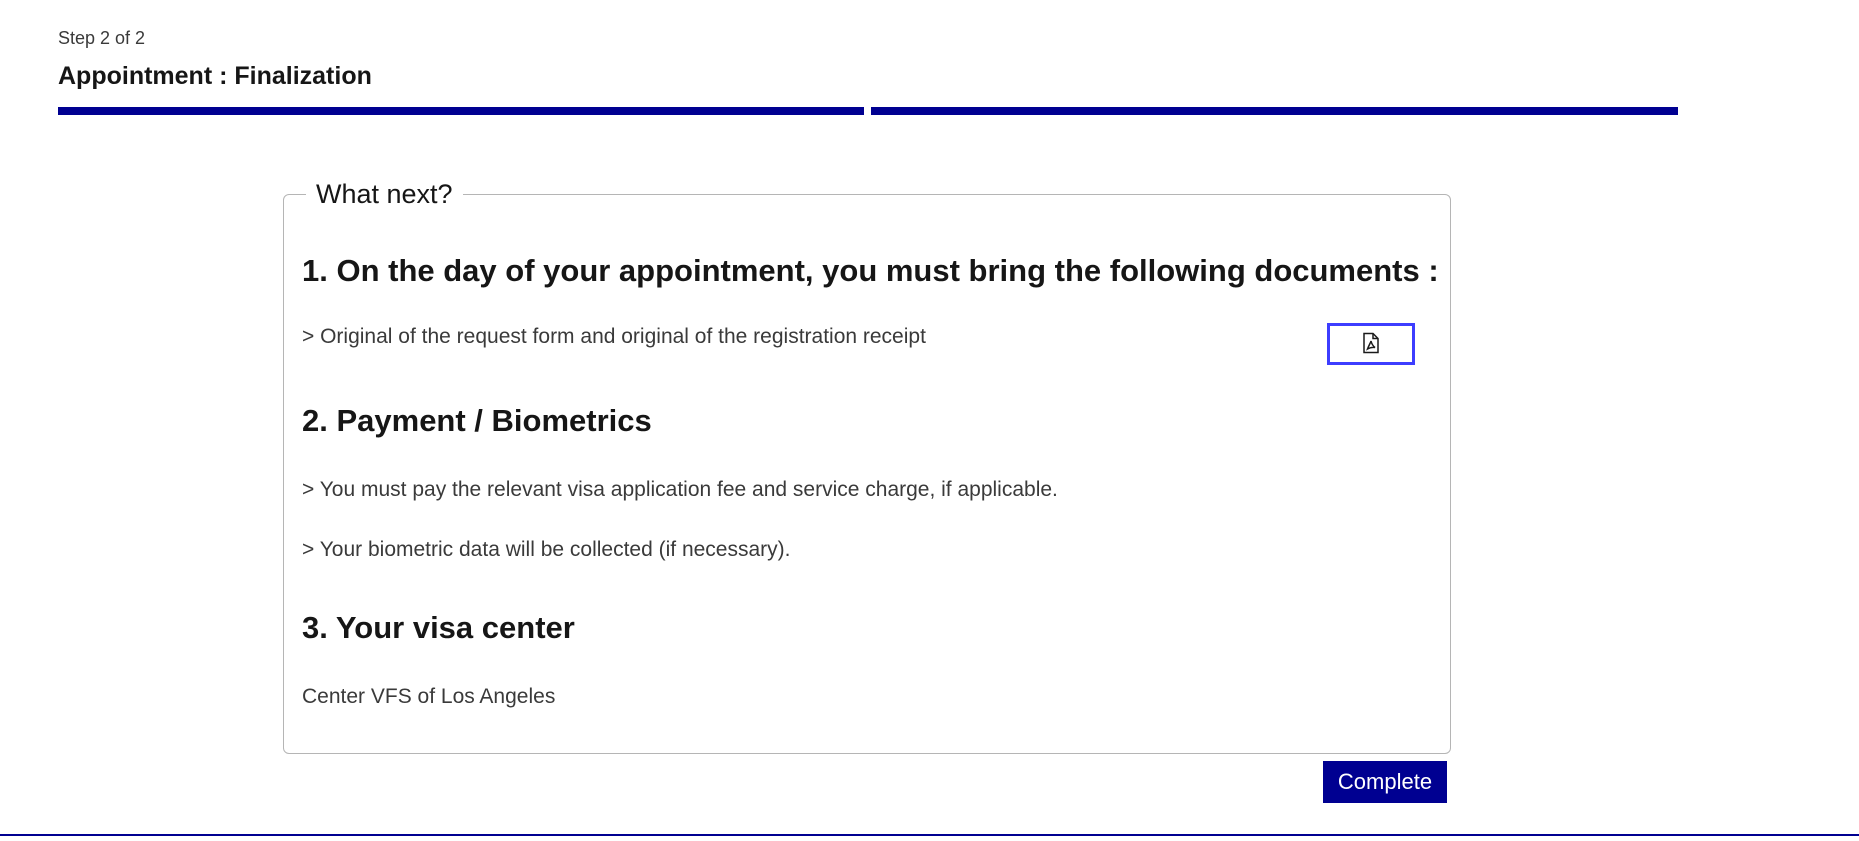  What do you see at coordinates (384, 194) in the screenshot?
I see `panel-legend: What next?` at bounding box center [384, 194].